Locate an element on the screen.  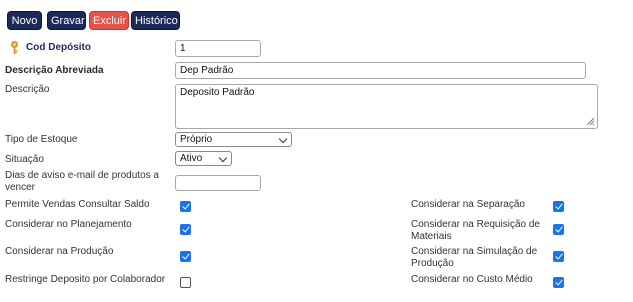
considerar-producao-checkbox is located at coordinates (185, 256).